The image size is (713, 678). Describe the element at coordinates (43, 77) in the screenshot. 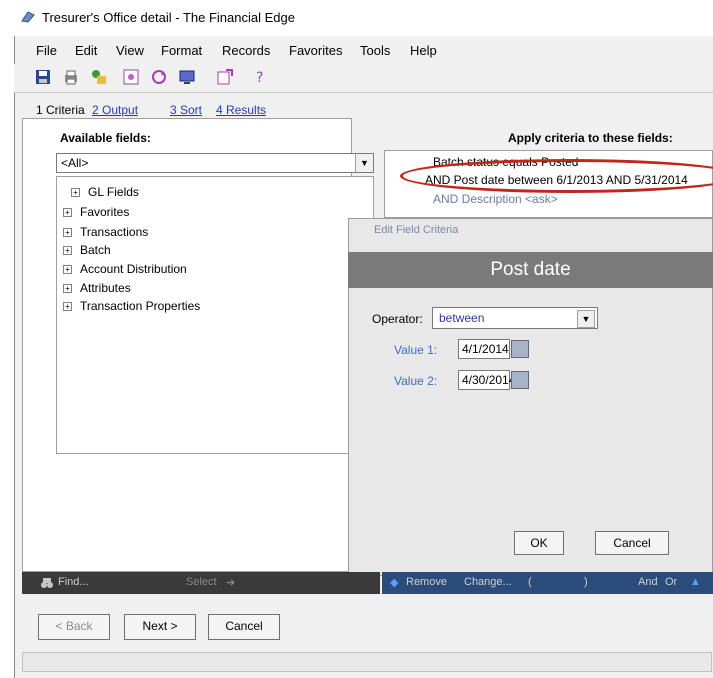

I see `save-icon` at that location.